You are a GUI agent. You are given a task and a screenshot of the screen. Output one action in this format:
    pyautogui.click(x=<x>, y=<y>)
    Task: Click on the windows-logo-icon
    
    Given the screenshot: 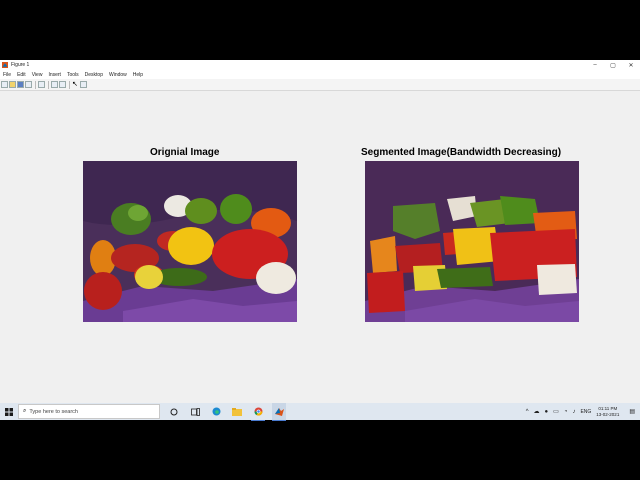 What is the action you would take?
    pyautogui.click(x=9, y=411)
    